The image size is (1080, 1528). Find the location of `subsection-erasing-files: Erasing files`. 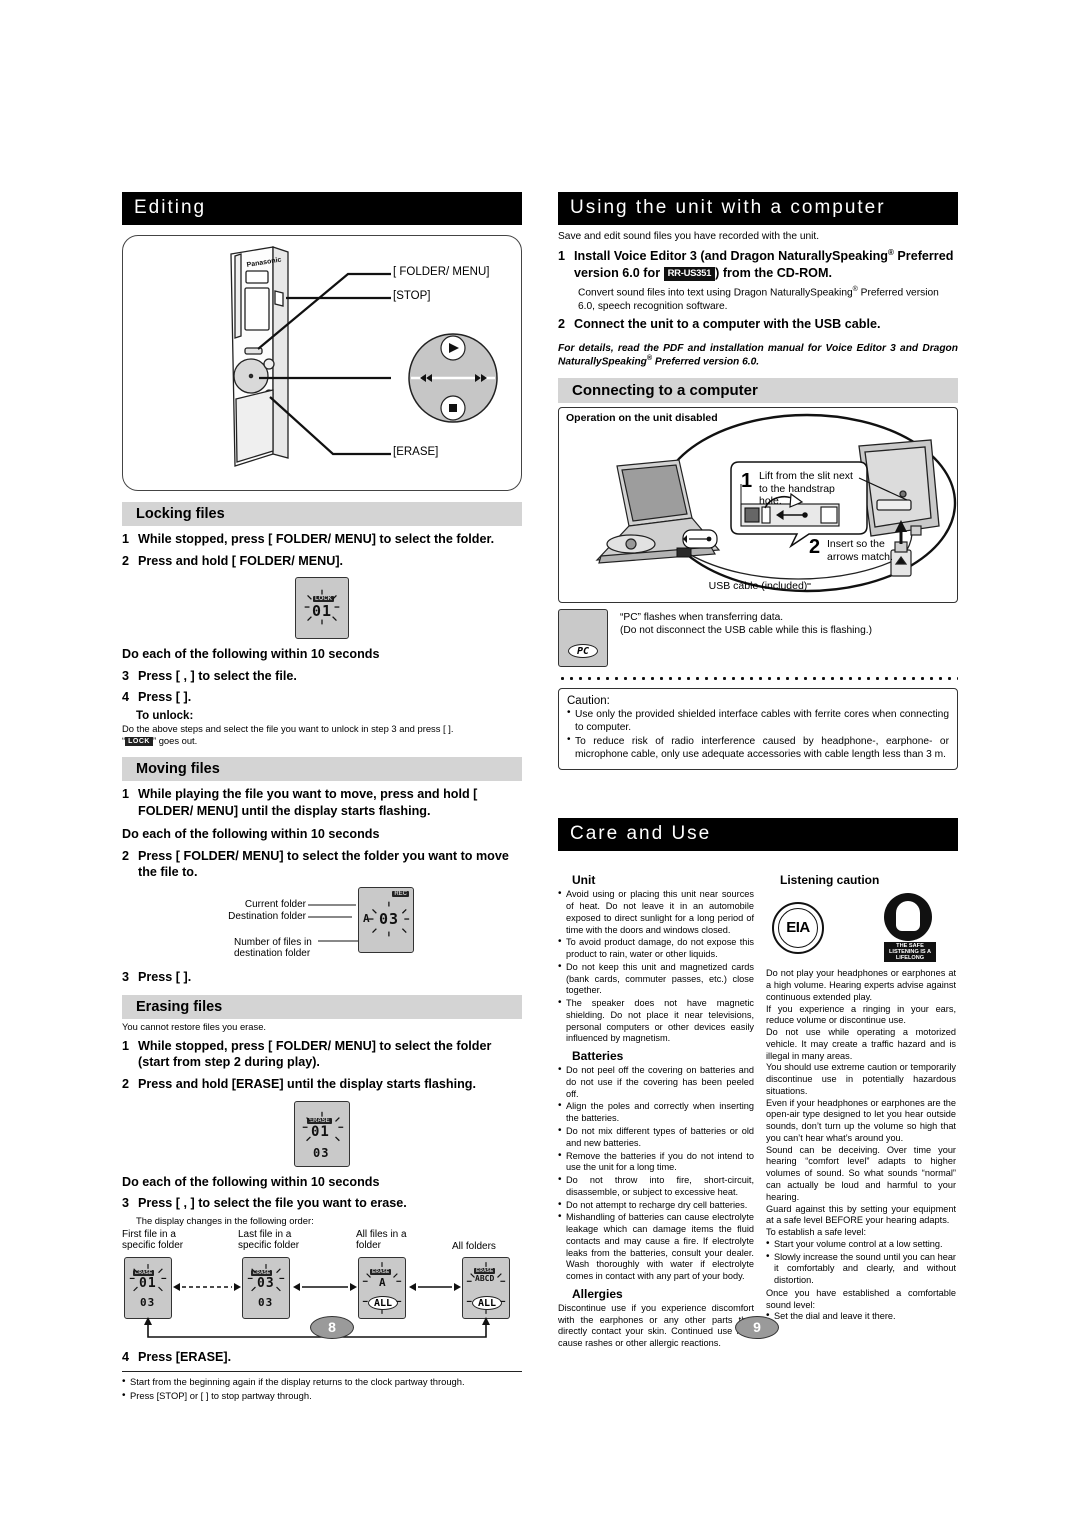

subsection-erasing-files: Erasing files is located at coordinates (322, 1006).